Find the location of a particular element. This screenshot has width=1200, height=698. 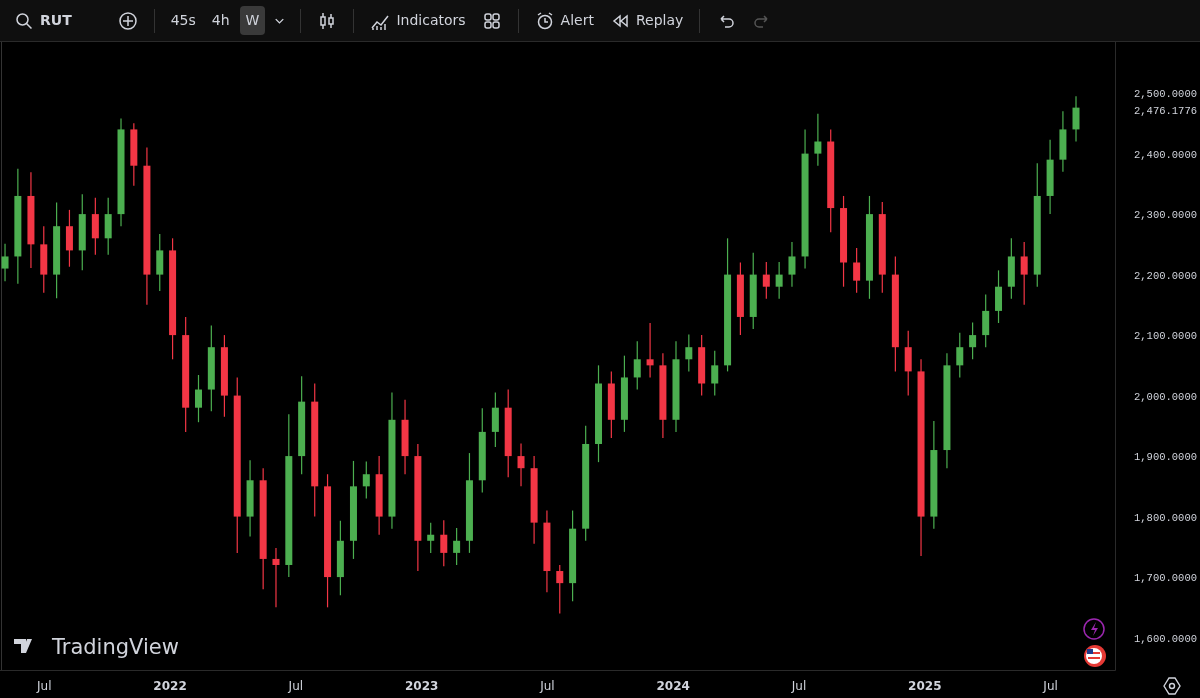

price-axis-label: 2,200.0000 is located at coordinates (1165, 275).